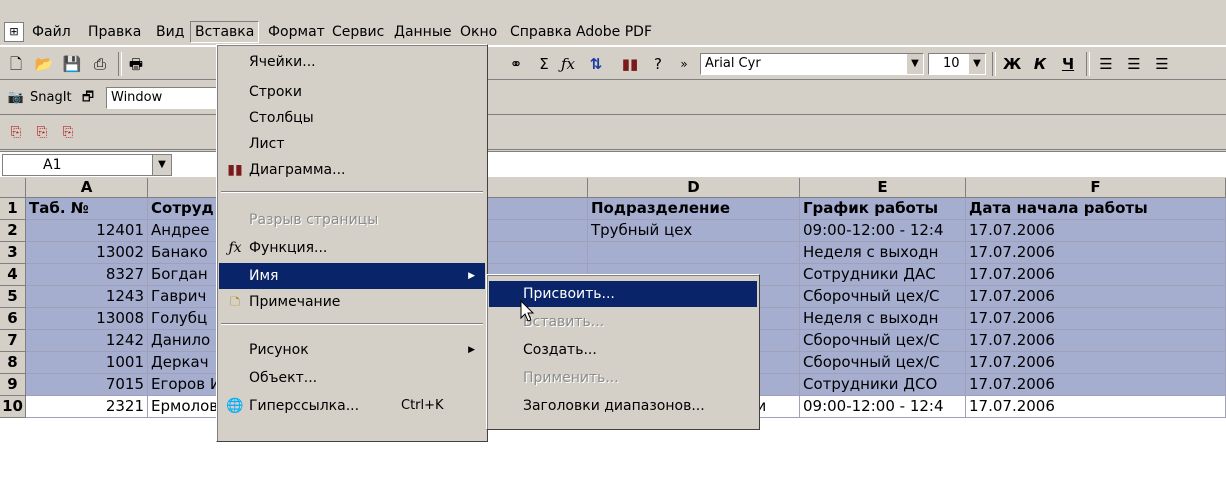  I want to click on help-icon: ?, so click(658, 64).